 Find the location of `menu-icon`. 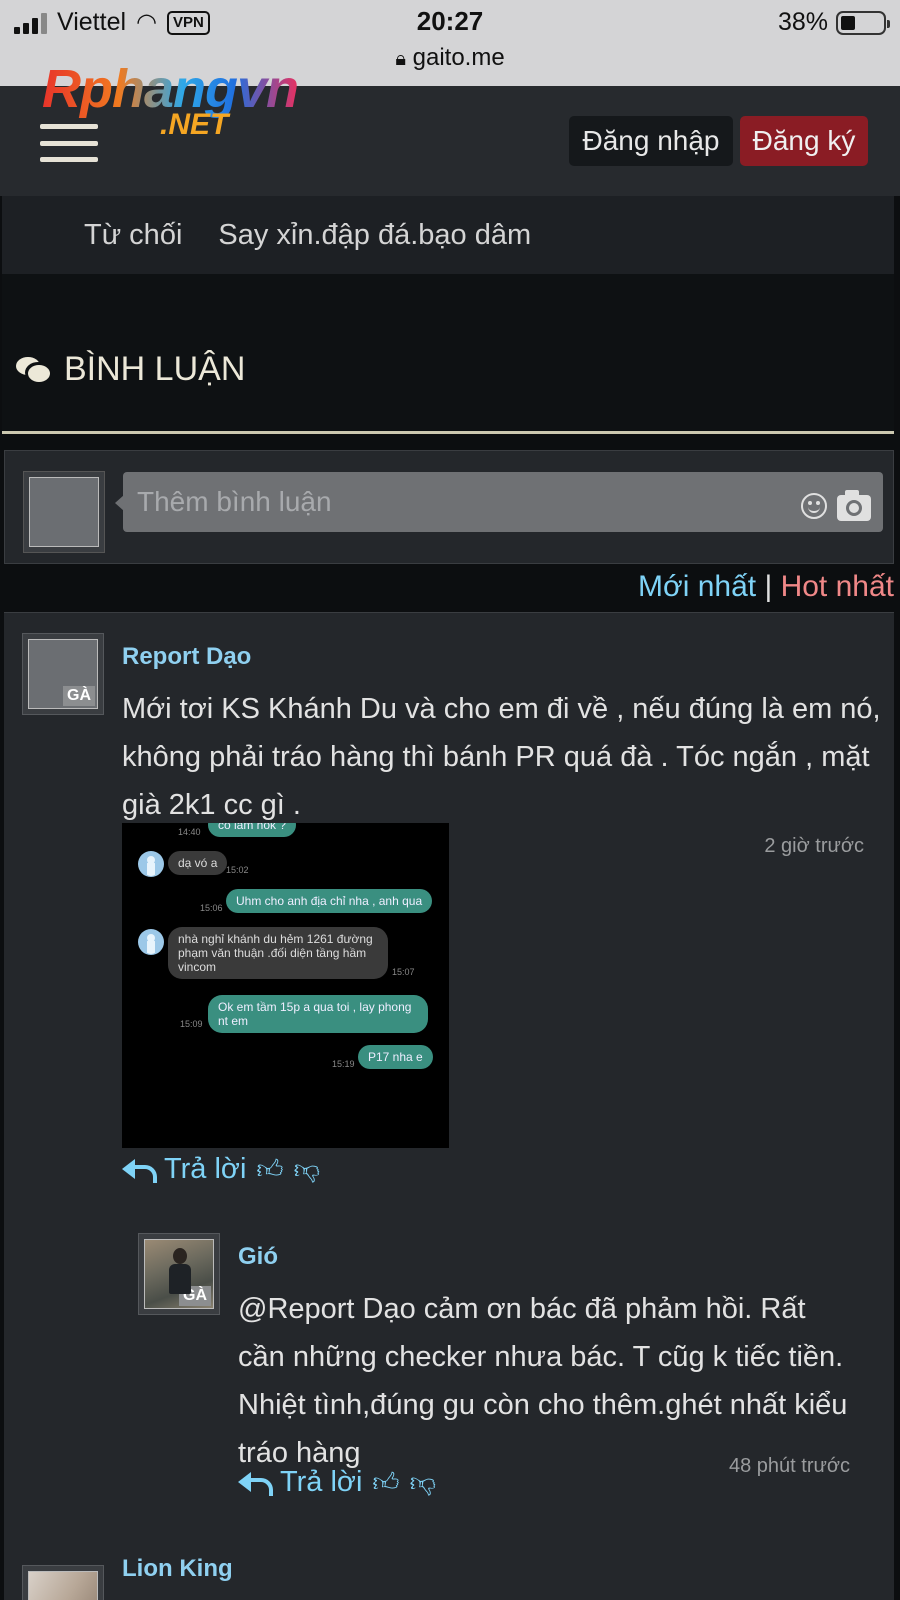

menu-icon is located at coordinates (69, 143).